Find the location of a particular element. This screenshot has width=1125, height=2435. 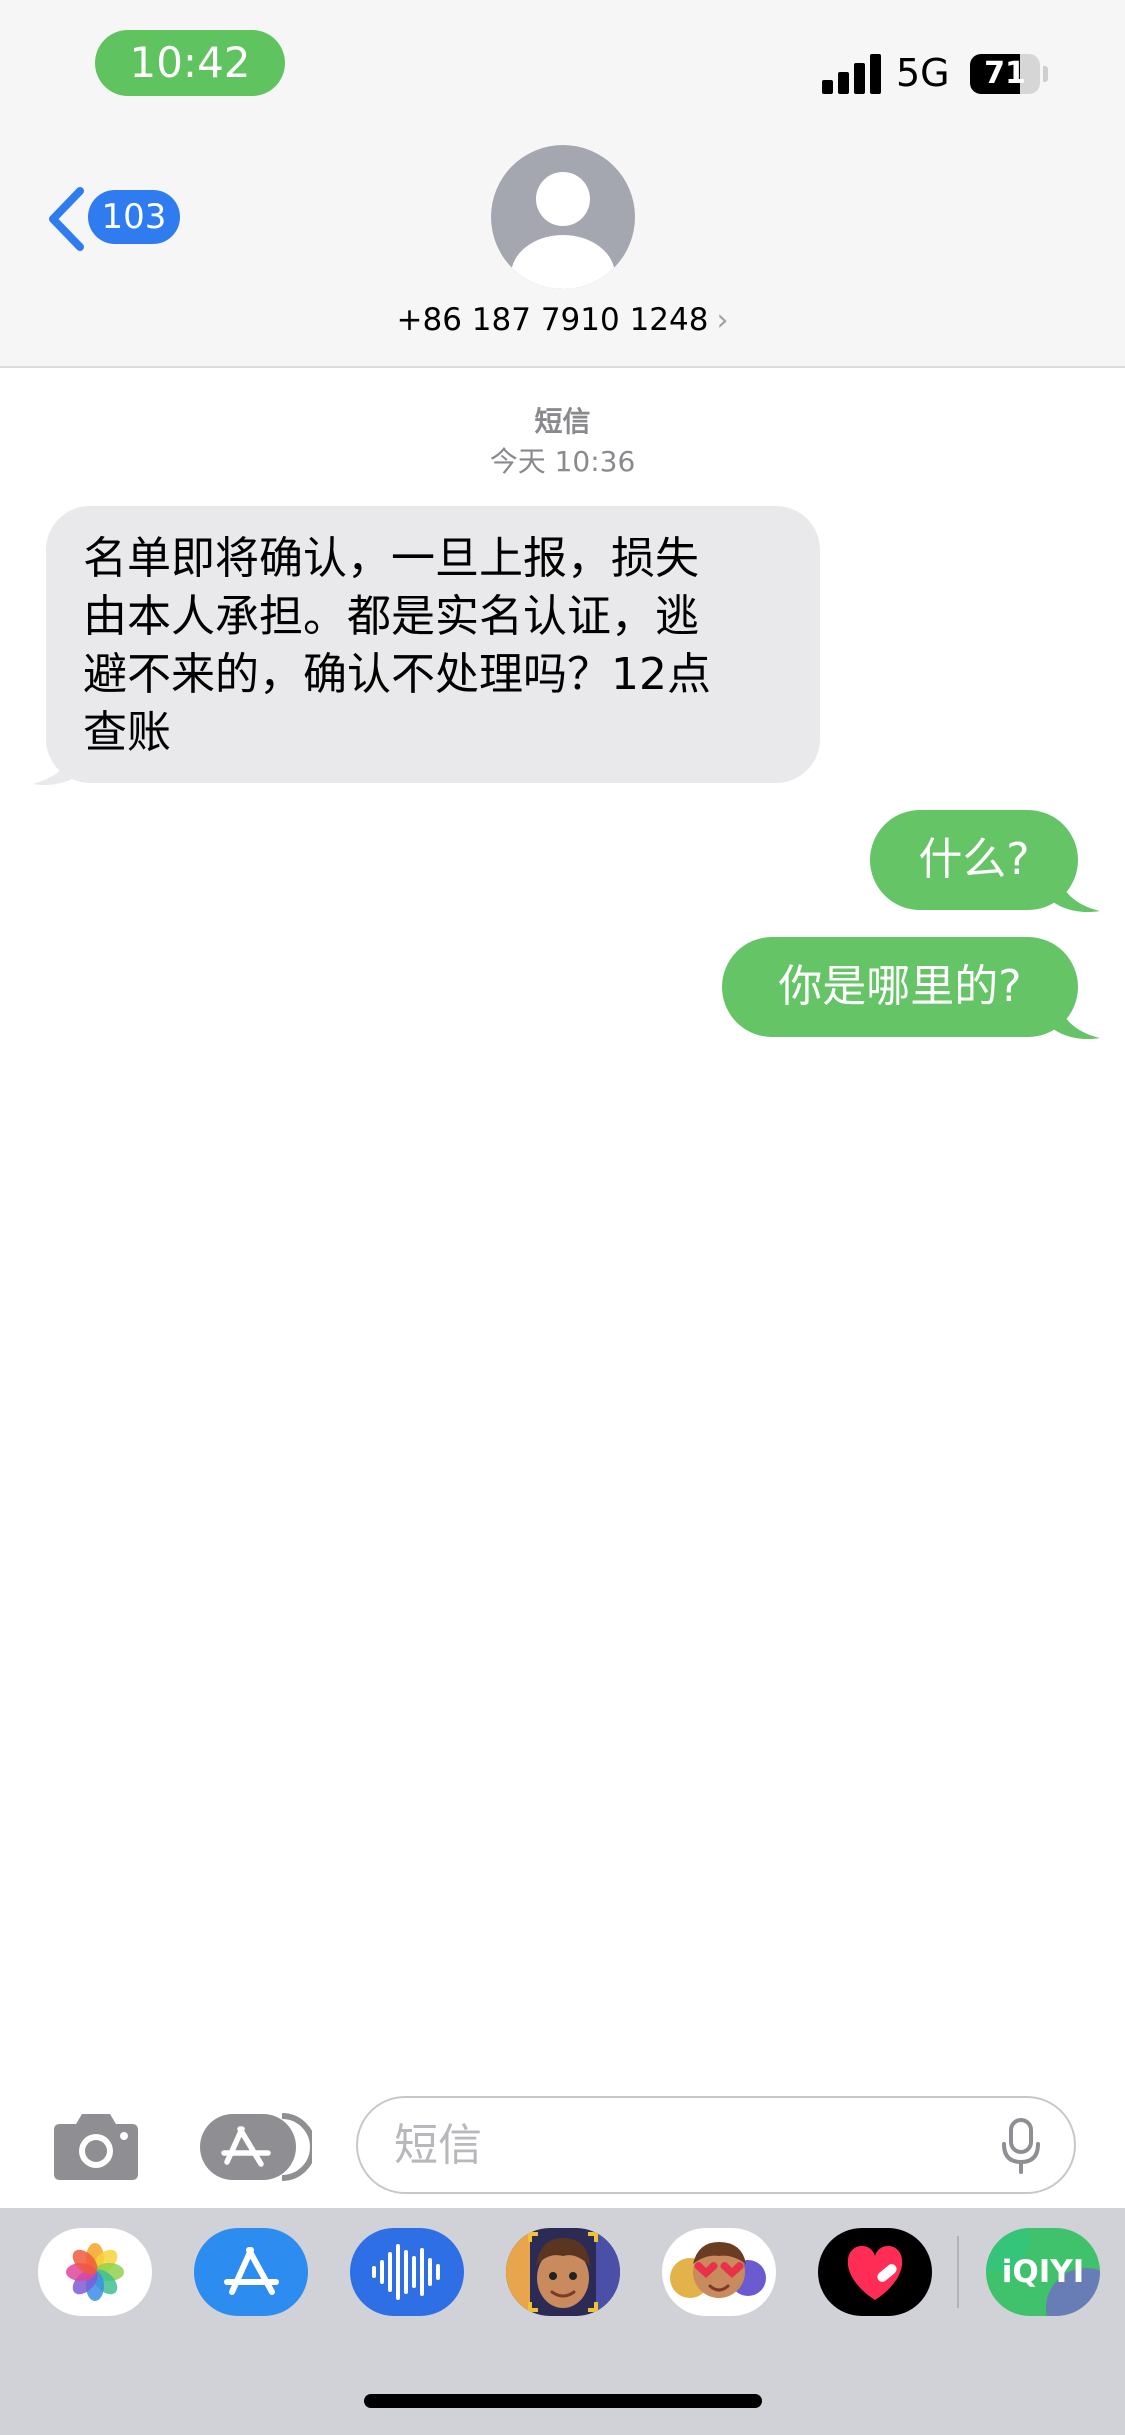

audio-app-button is located at coordinates (407, 2272).